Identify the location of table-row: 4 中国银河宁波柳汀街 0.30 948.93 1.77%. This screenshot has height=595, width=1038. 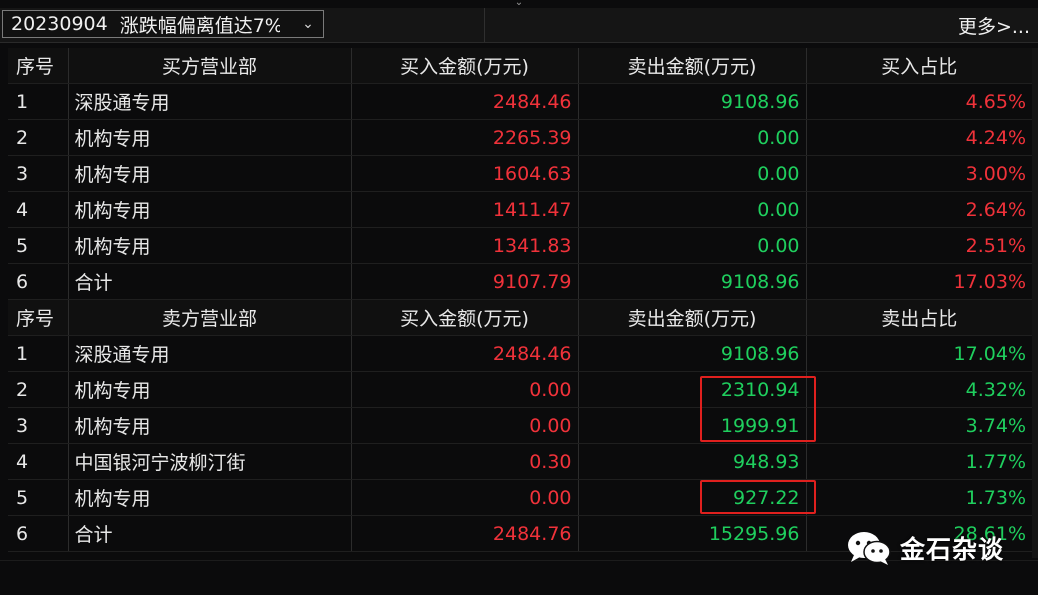
(520, 461).